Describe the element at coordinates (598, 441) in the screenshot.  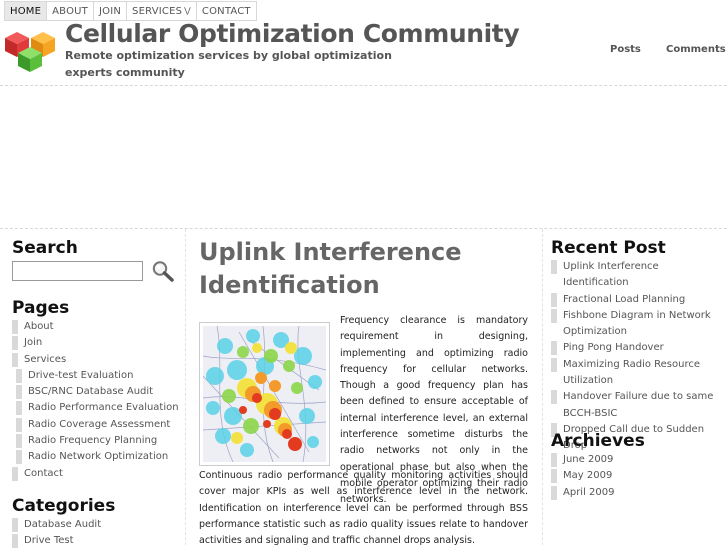
I see `archives-heading: Archieves` at that location.